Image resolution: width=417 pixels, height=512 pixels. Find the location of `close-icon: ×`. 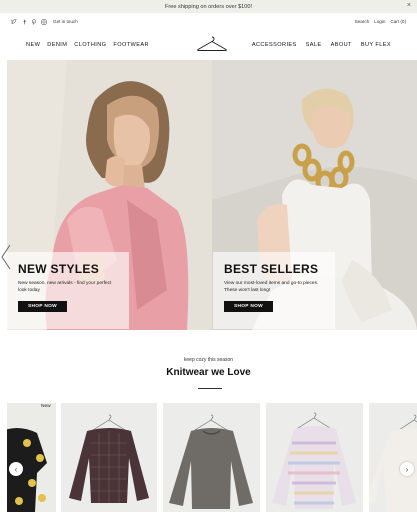

close-icon: × is located at coordinates (409, 5).